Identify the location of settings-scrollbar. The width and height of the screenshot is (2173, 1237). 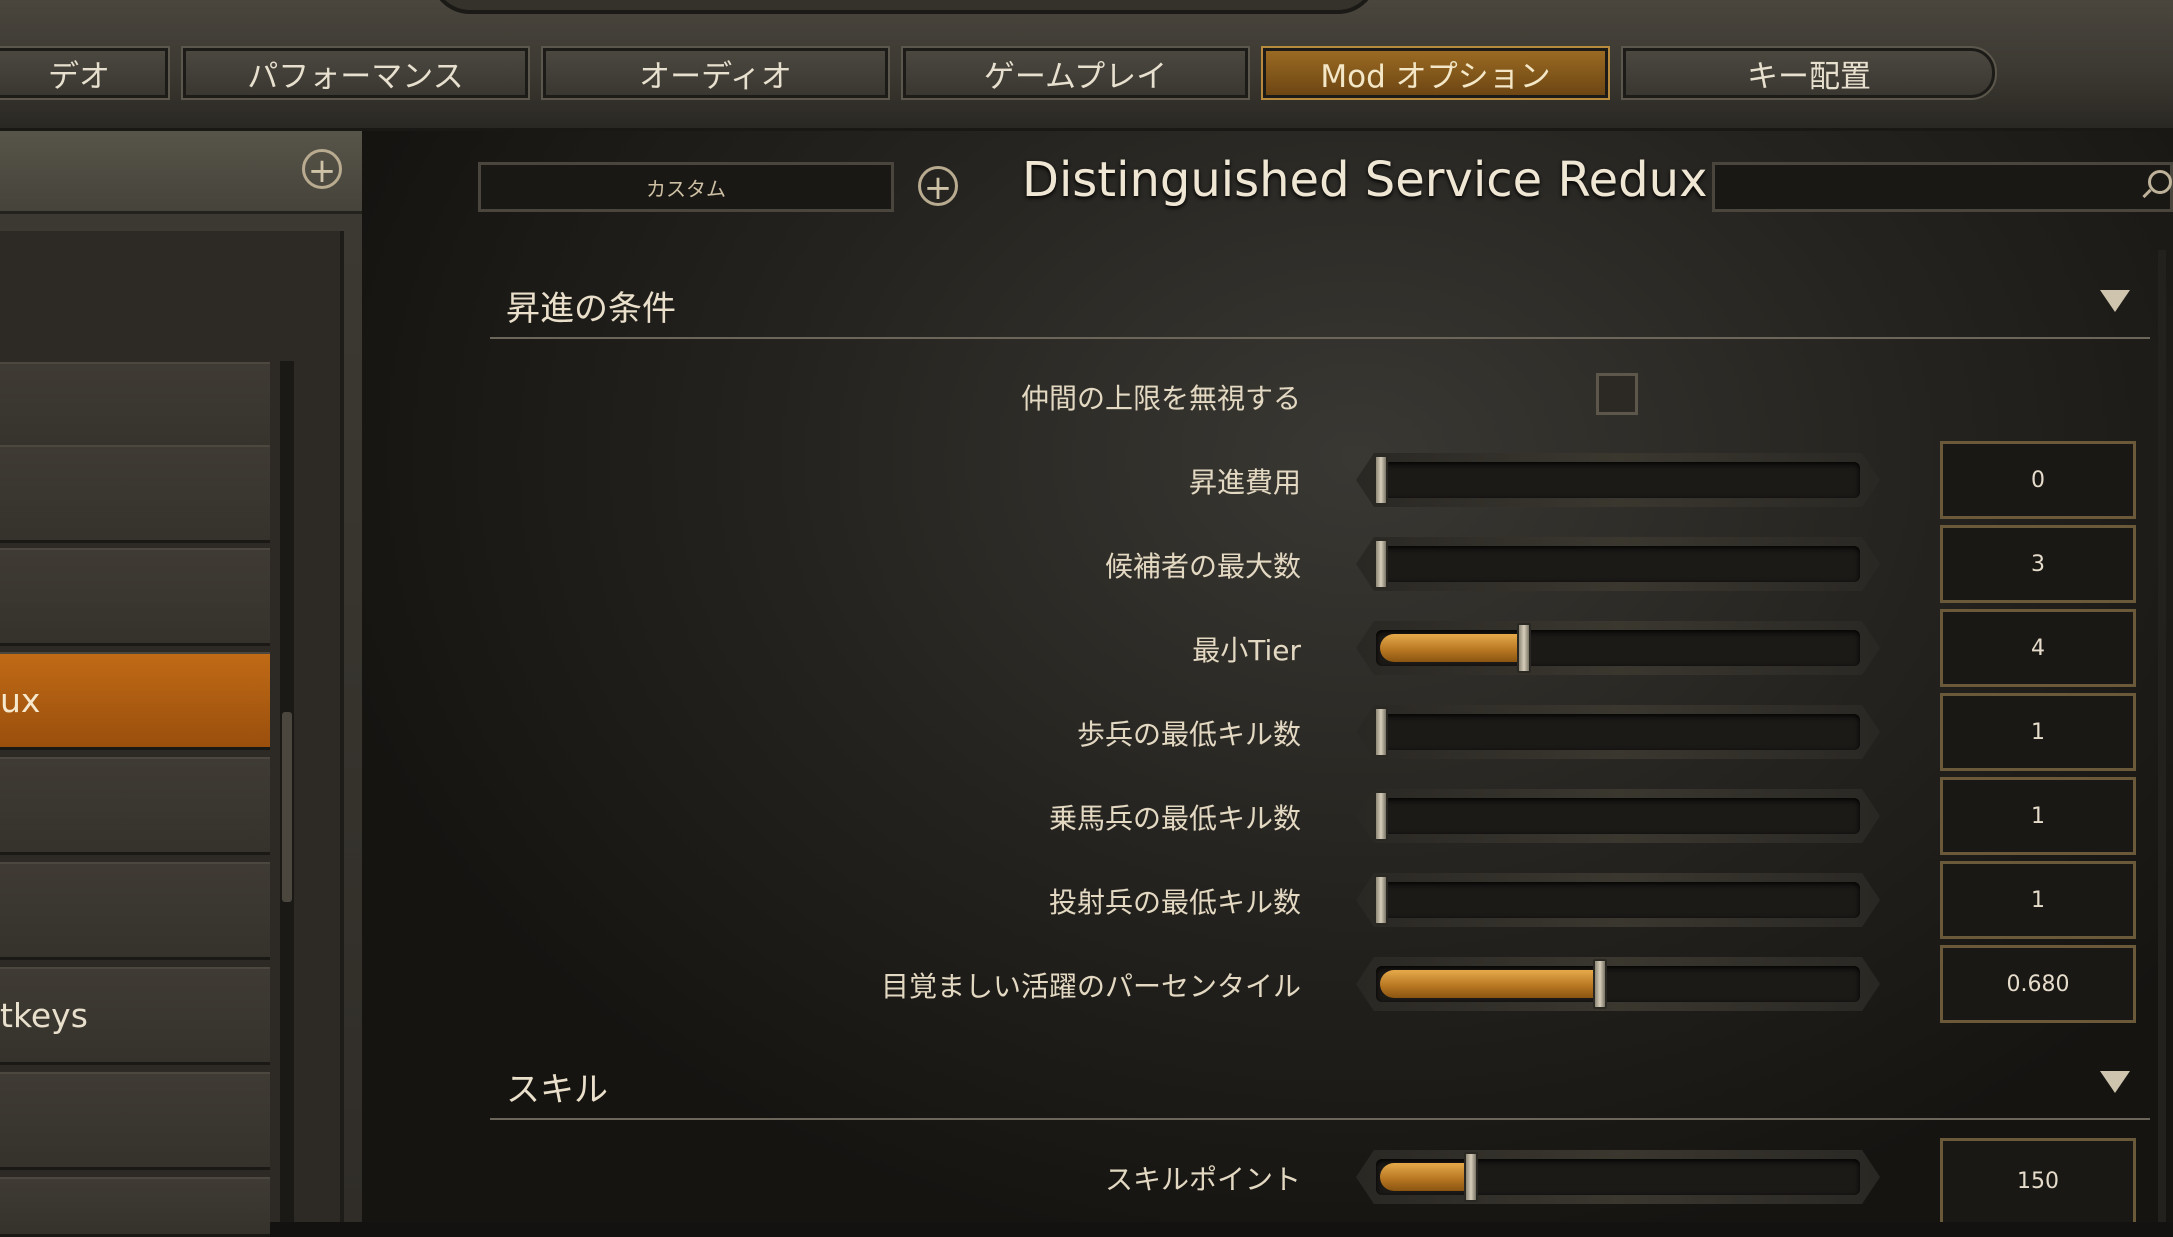
(2162, 736).